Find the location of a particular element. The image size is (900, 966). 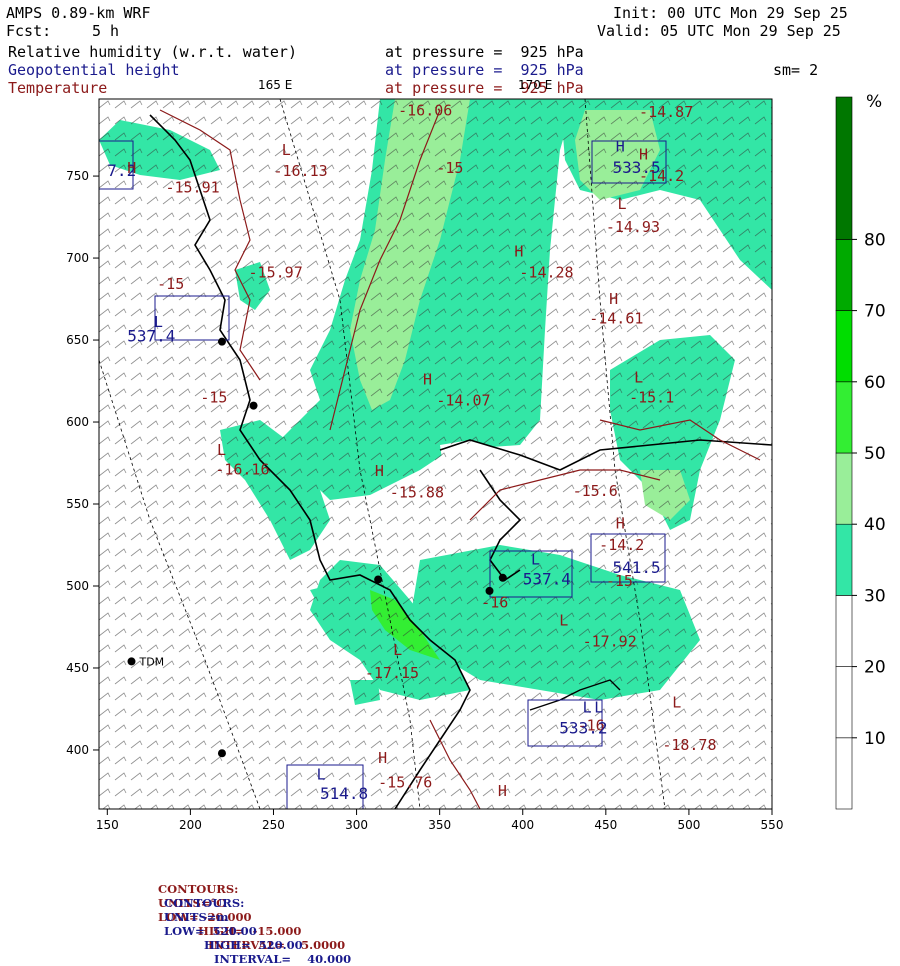

temperature-label: -14.61 is located at coordinates (616, 319).